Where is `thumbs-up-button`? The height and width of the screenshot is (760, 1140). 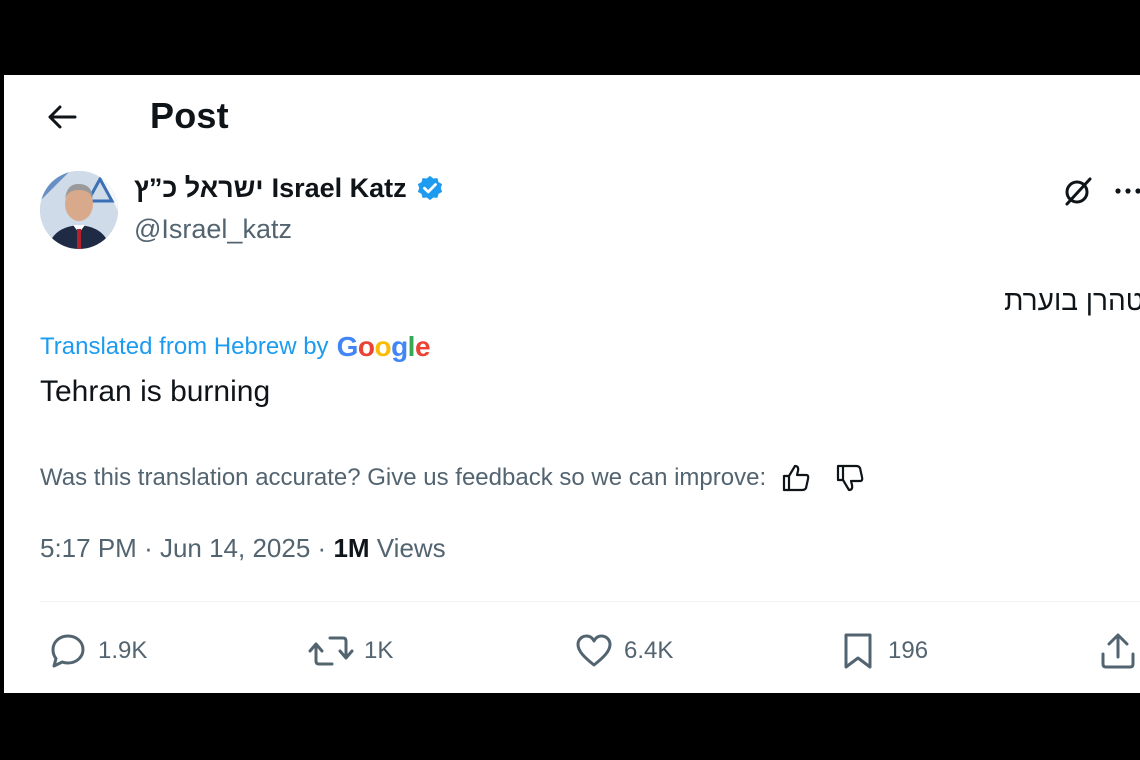 thumbs-up-button is located at coordinates (796, 478).